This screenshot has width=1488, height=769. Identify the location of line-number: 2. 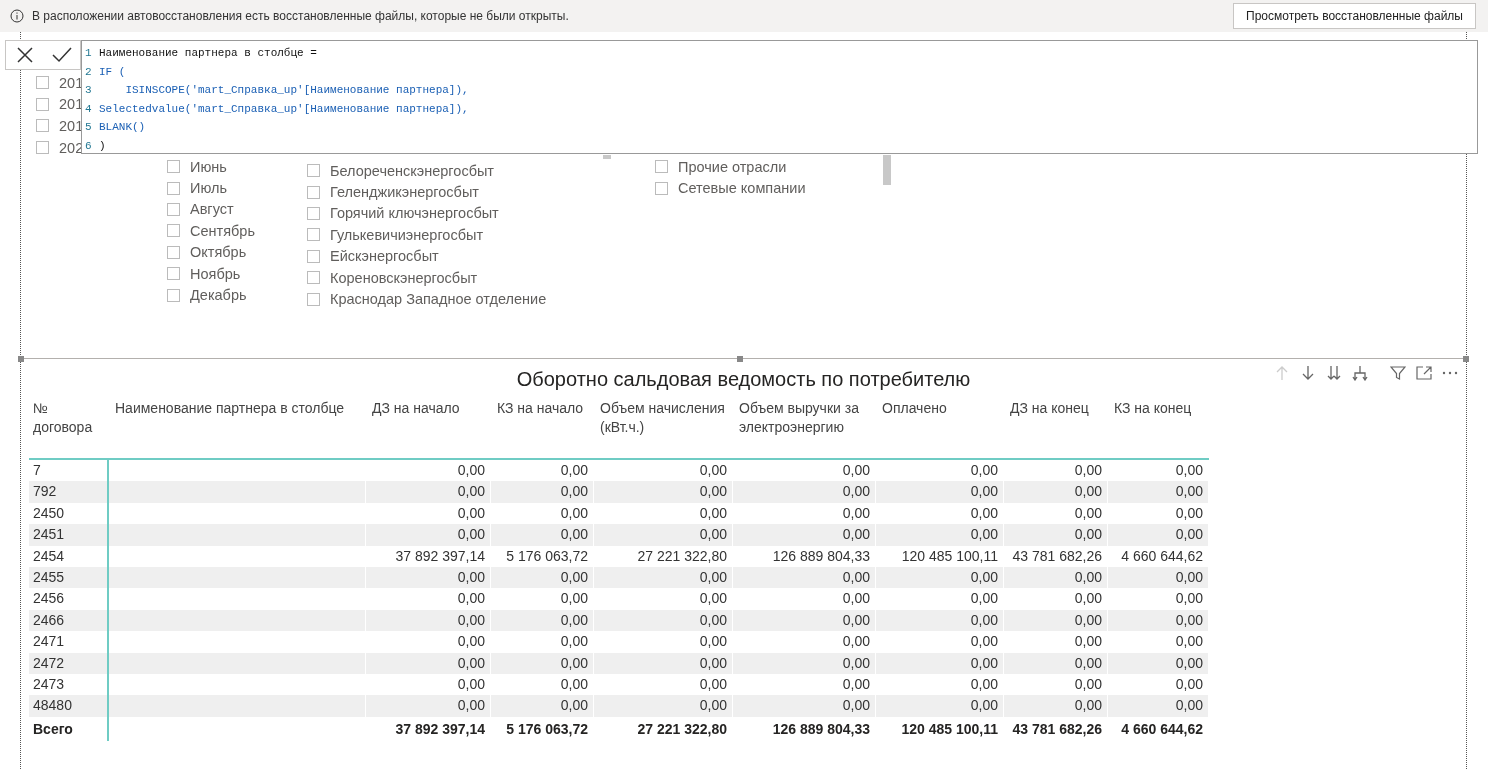
(88, 71).